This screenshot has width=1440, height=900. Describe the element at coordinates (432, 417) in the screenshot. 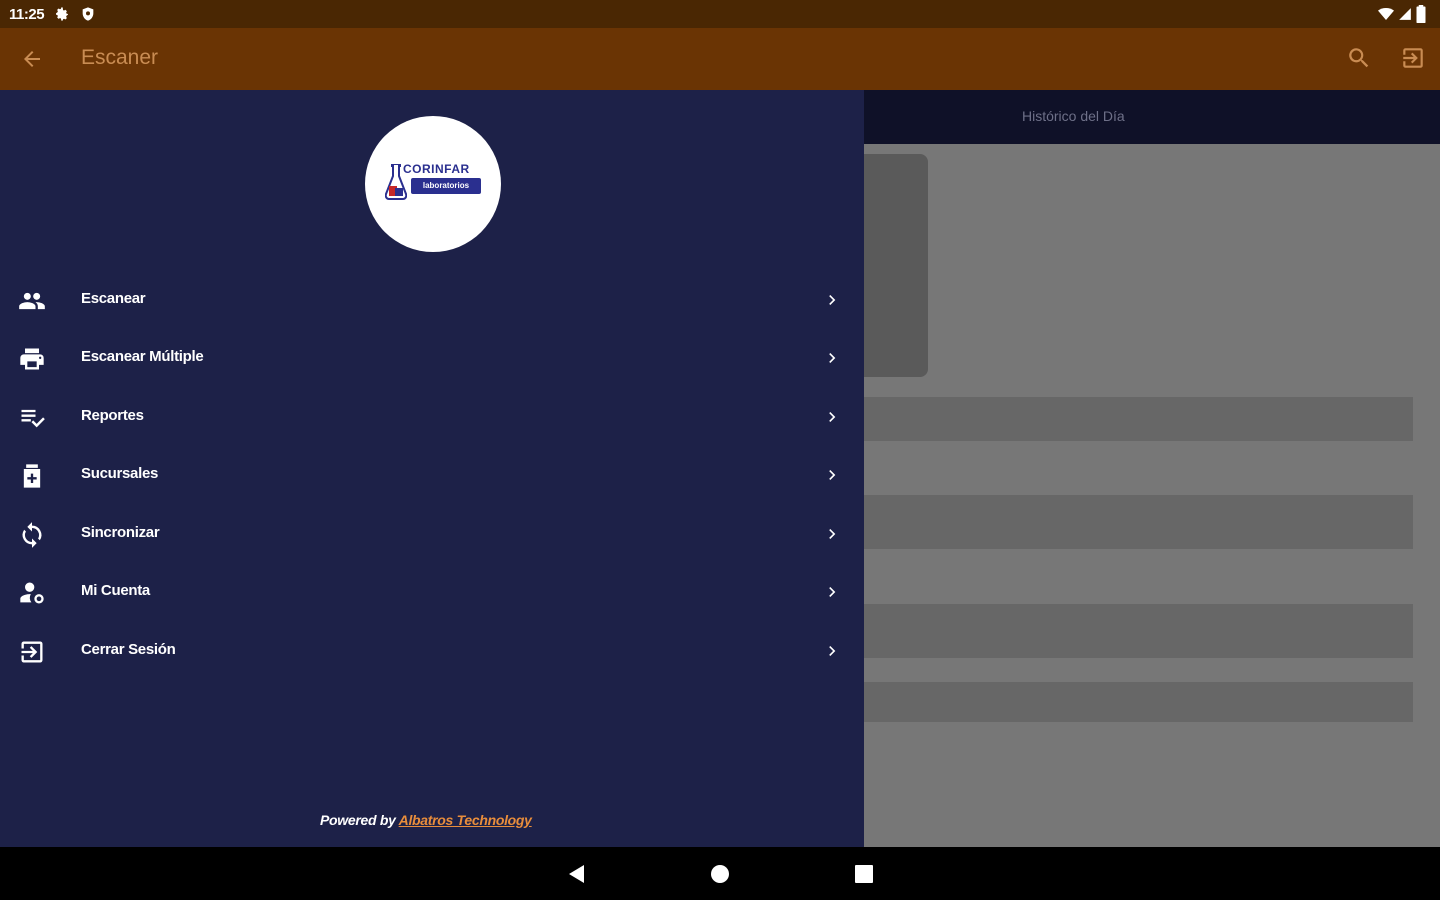

I see `drawer-item-reportes: Reportes` at that location.